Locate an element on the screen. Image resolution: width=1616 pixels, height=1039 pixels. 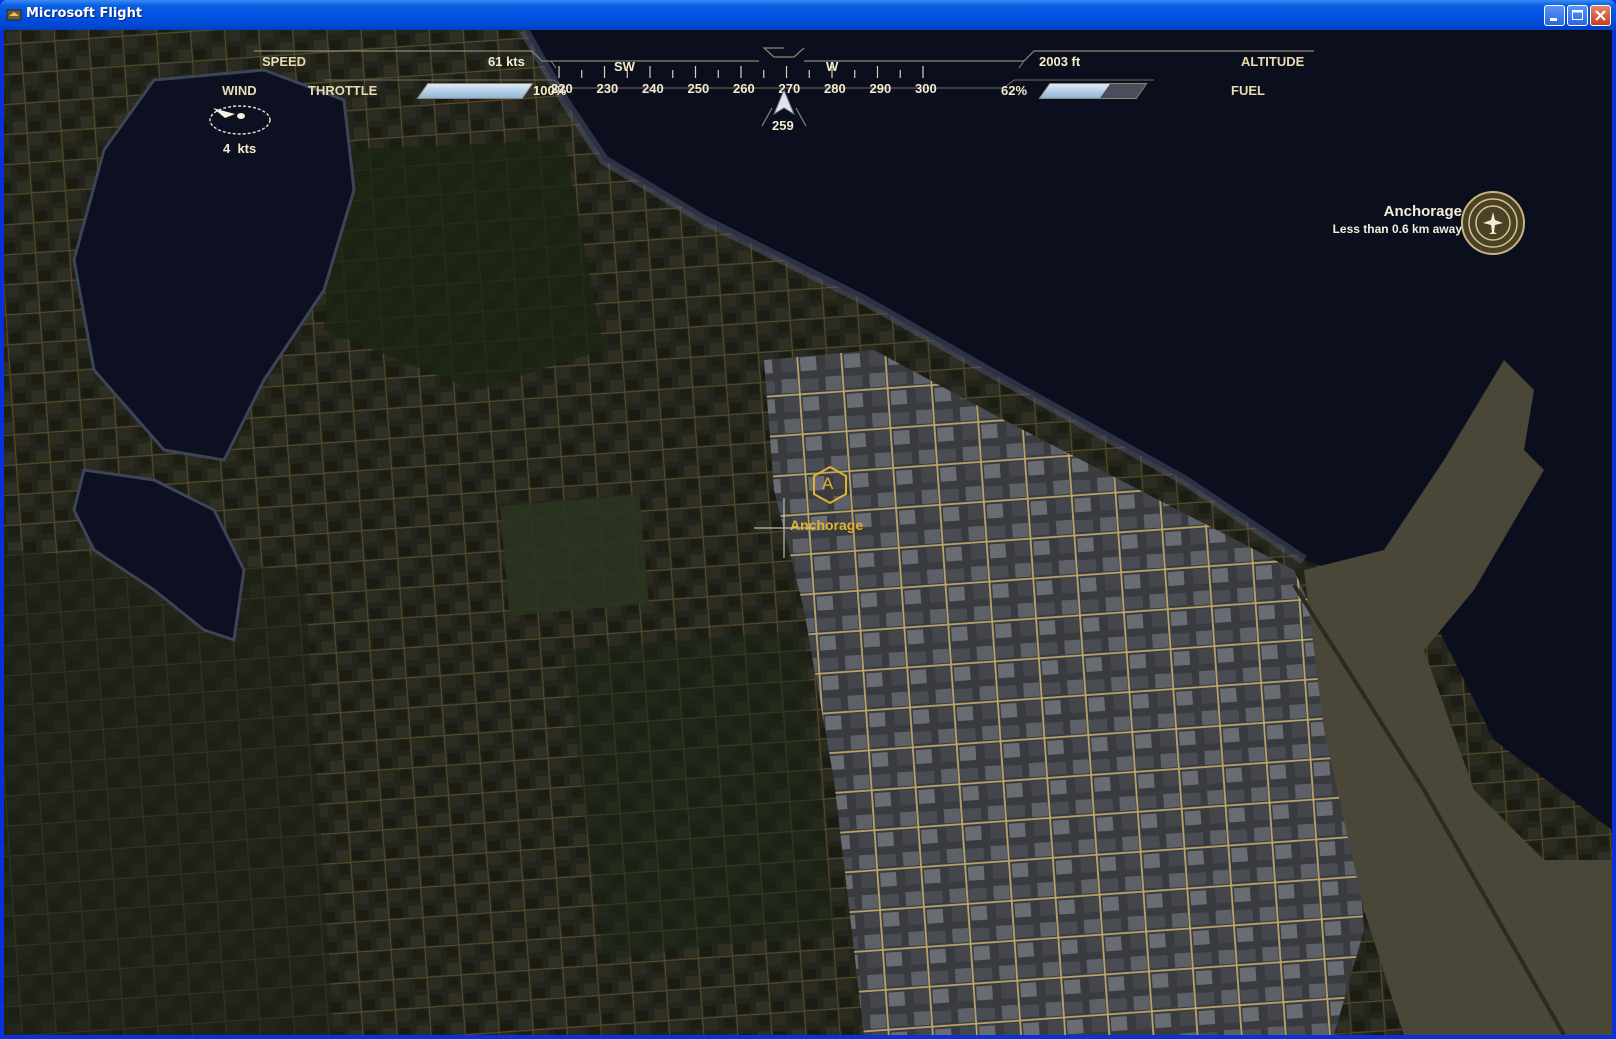
wind-indicator-icon is located at coordinates (240, 120).